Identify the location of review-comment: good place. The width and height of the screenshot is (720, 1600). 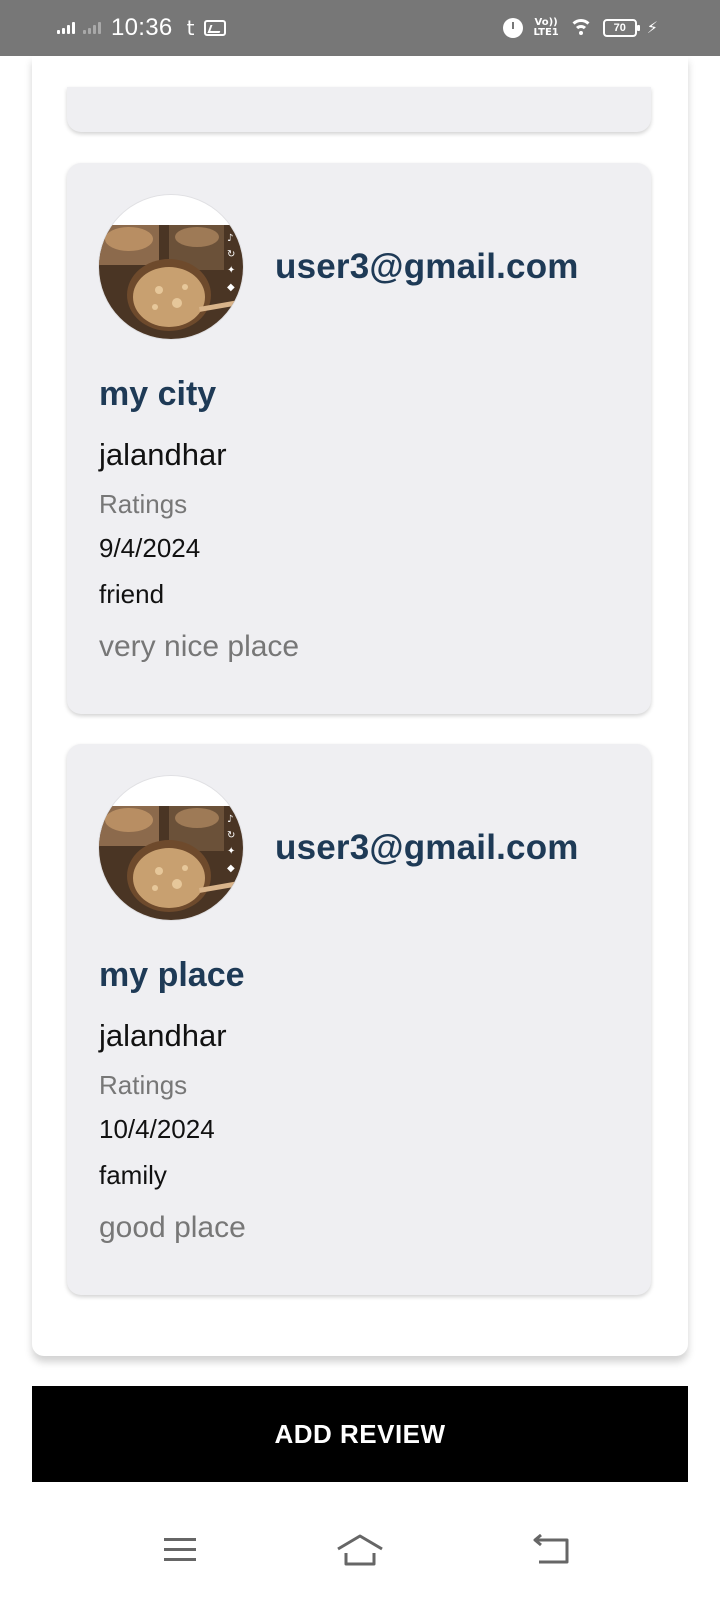
(172, 1227).